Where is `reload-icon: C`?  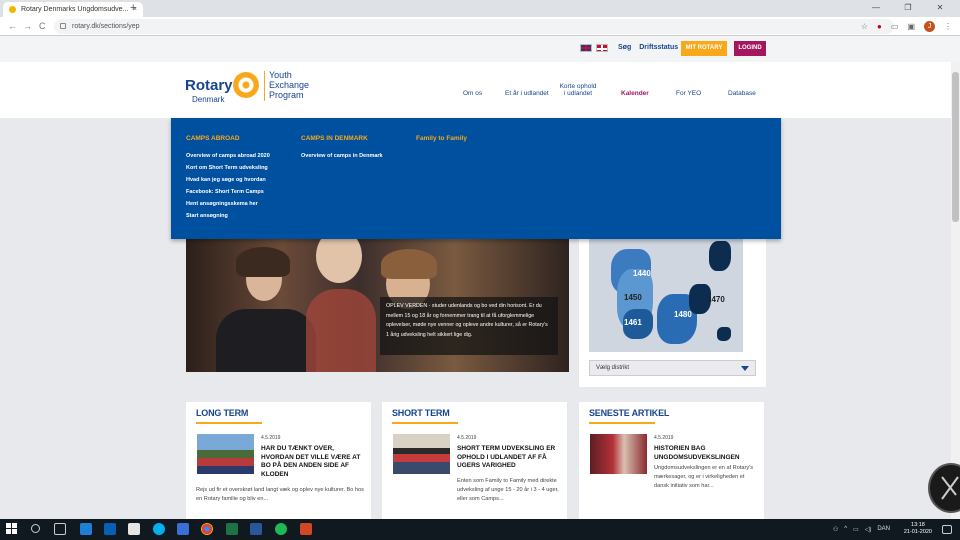
reload-icon: C is located at coordinates (42, 26).